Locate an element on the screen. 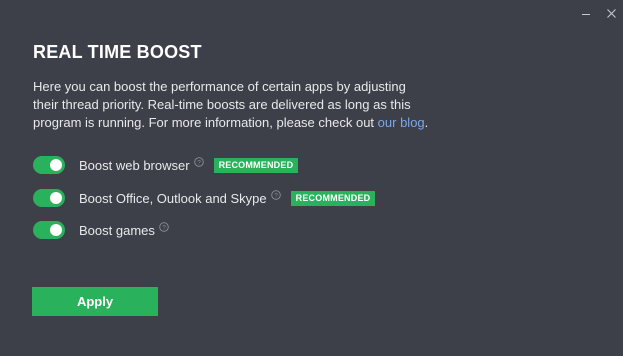  boost-games-toggle is located at coordinates (49, 230).